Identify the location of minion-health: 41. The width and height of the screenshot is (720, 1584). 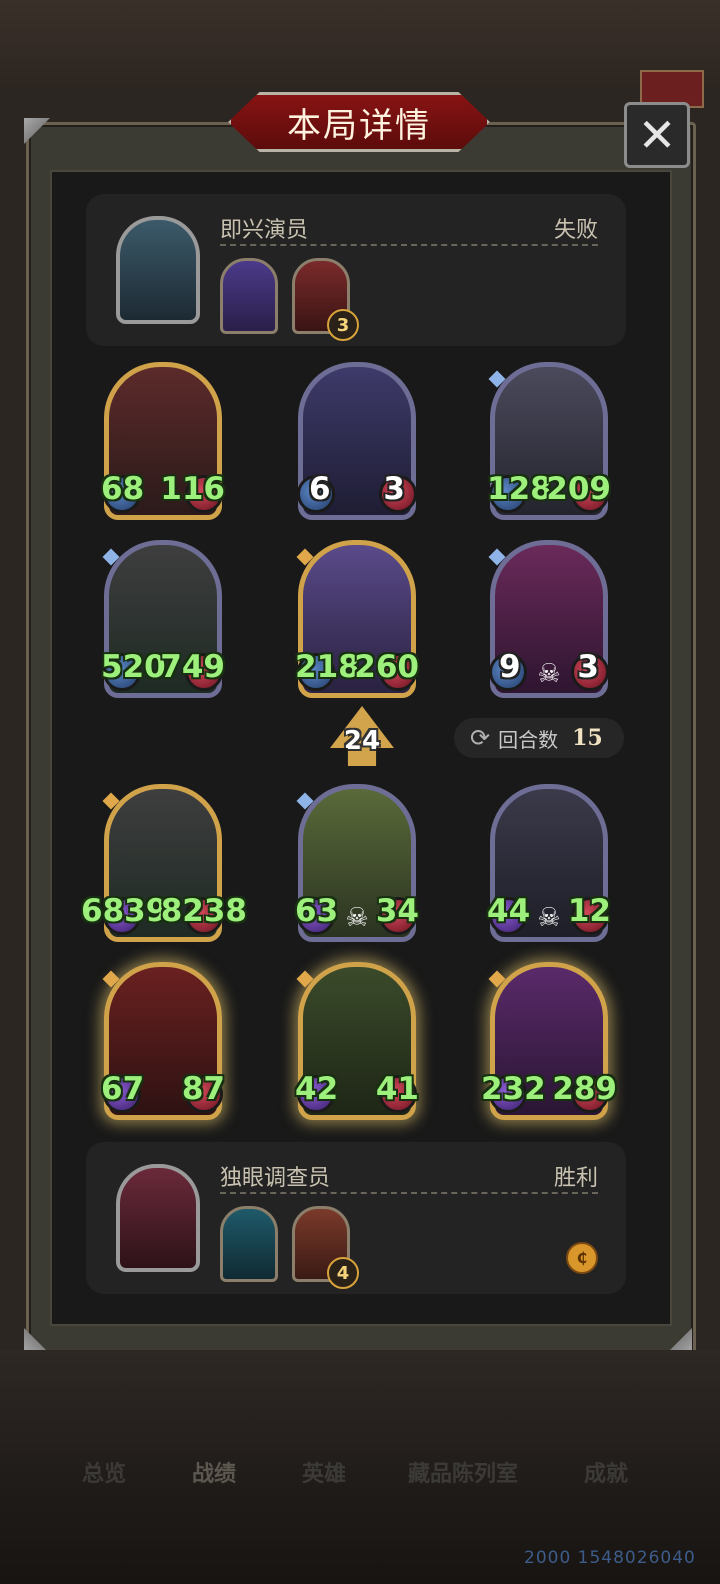
(397, 1089).